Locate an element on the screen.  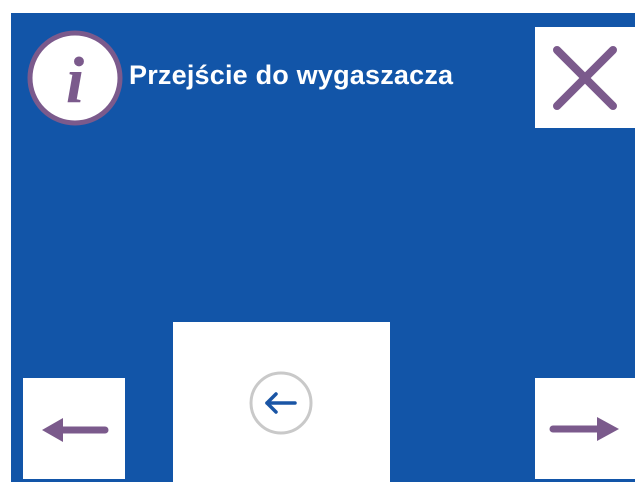
info-icon: i is located at coordinates (75, 78).